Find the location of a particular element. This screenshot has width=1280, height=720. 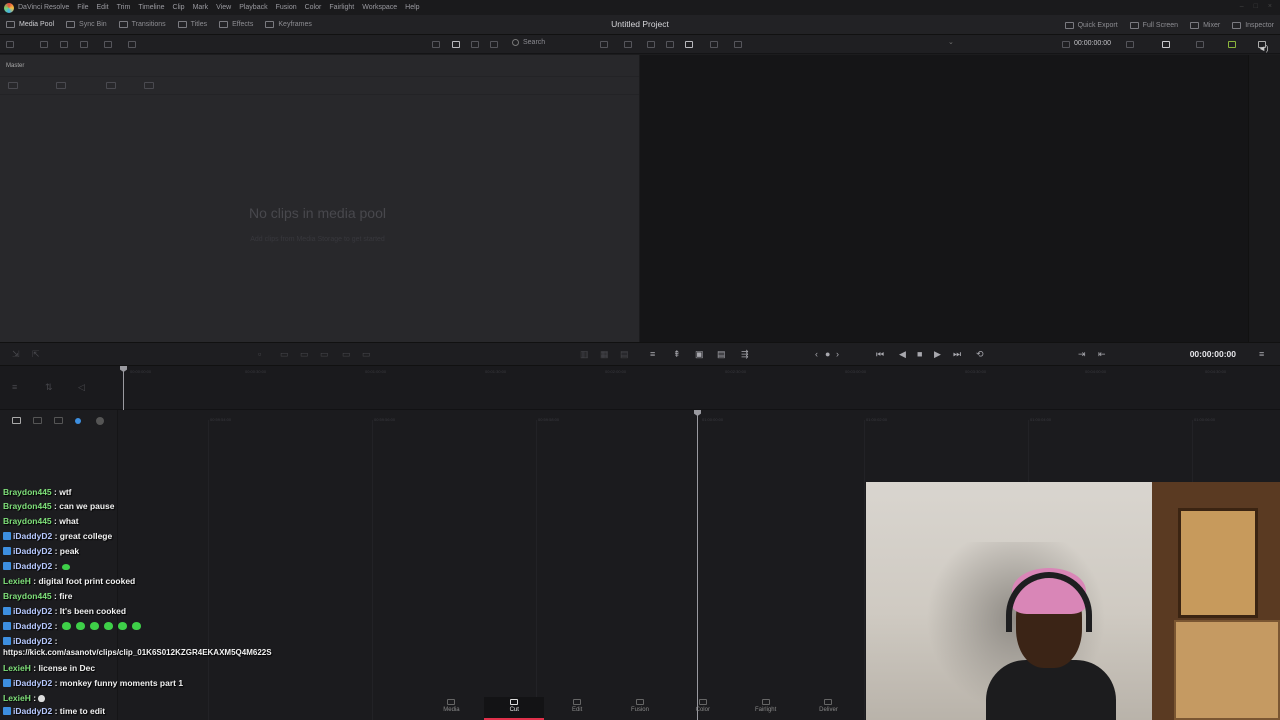

inspector-button: Inspector is located at coordinates (1253, 25).